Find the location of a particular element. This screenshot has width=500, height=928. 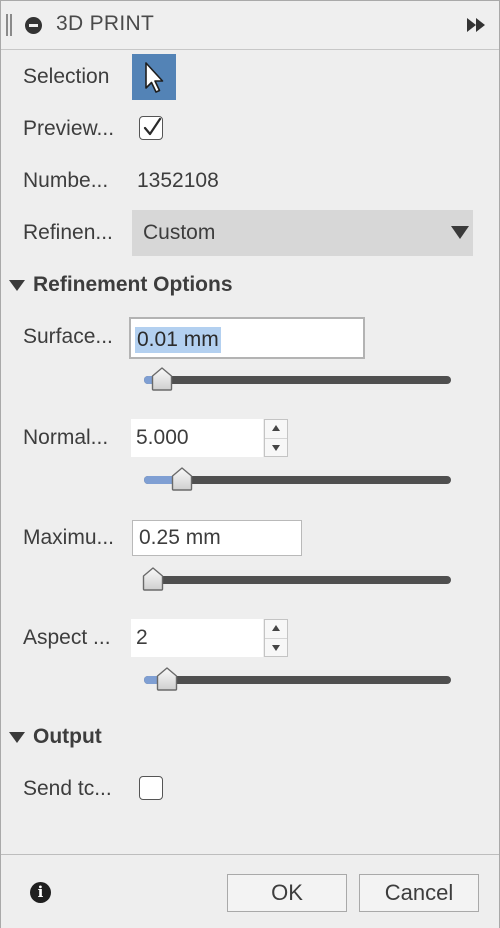

collapse-dialog-icon is located at coordinates (33, 25).